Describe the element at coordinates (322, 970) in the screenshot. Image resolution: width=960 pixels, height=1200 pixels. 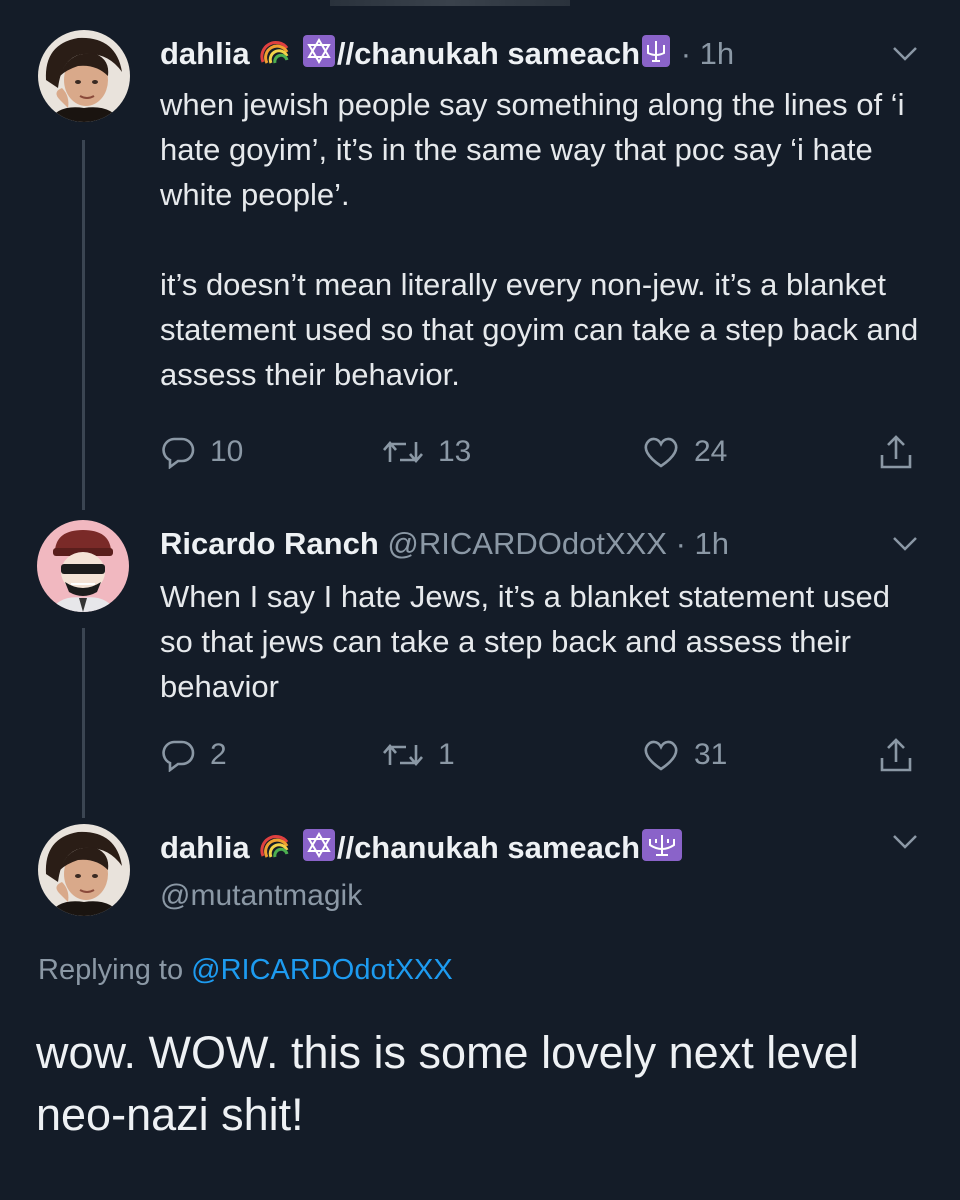
I see `replying-to-link: @RICARDOdotXXX` at that location.